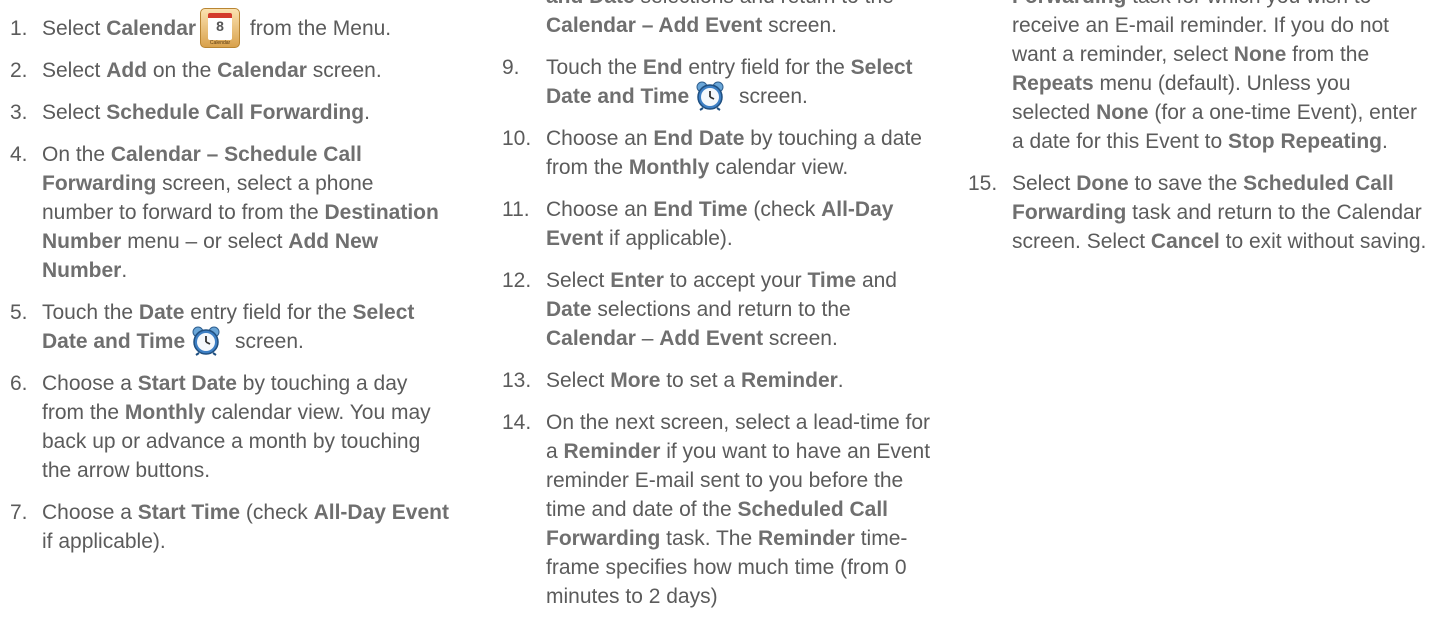 The width and height of the screenshot is (1435, 624). What do you see at coordinates (635, 380) in the screenshot?
I see `step-keyword: More` at bounding box center [635, 380].